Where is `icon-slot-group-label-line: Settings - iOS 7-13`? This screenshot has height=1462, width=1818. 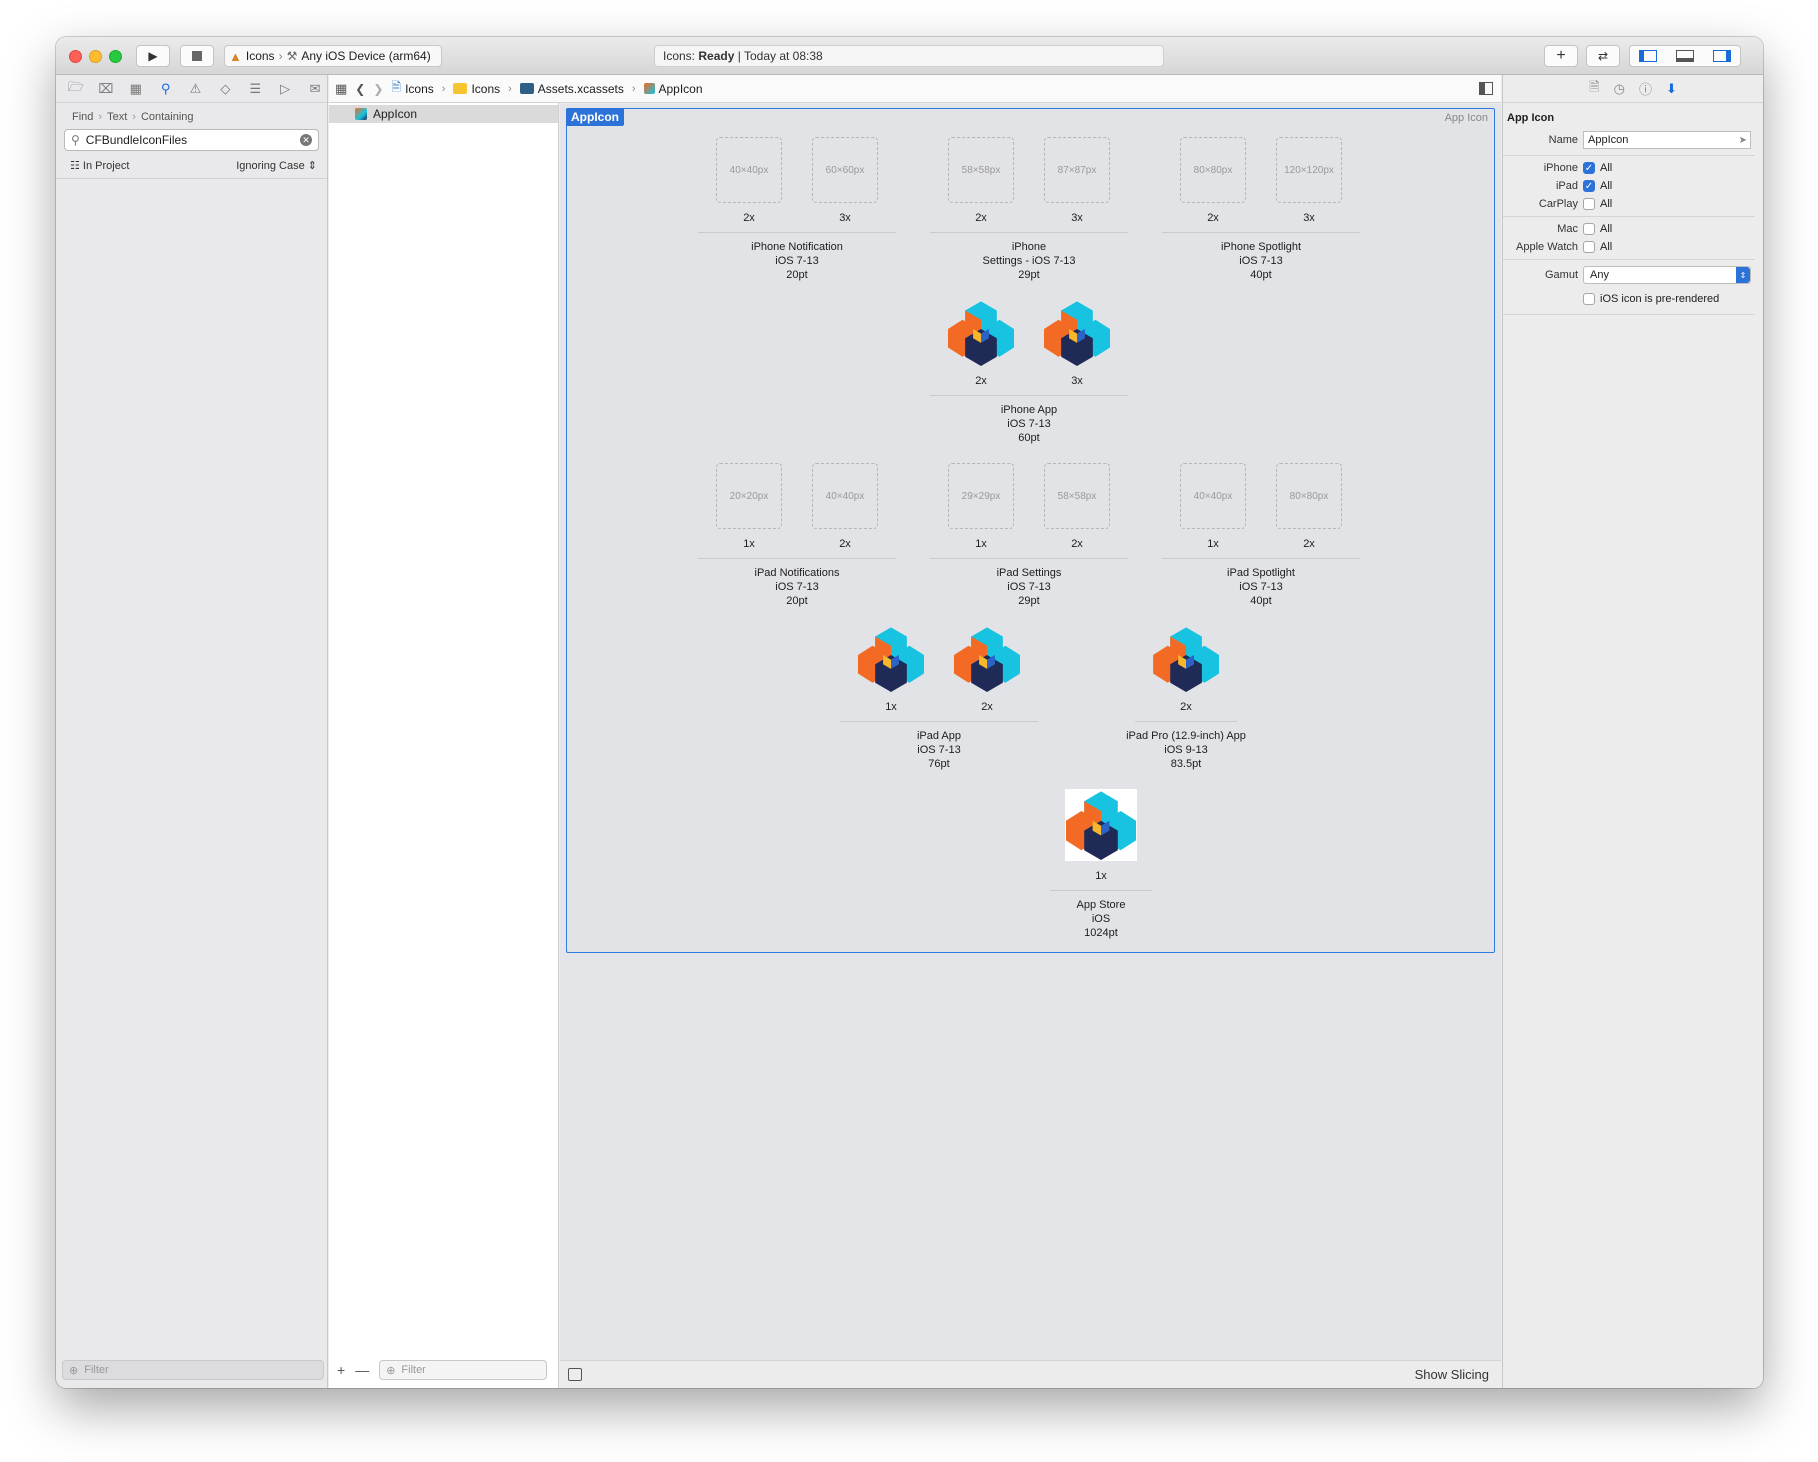
icon-slot-group-label-line: Settings - iOS 7-13 is located at coordinates (1029, 261).